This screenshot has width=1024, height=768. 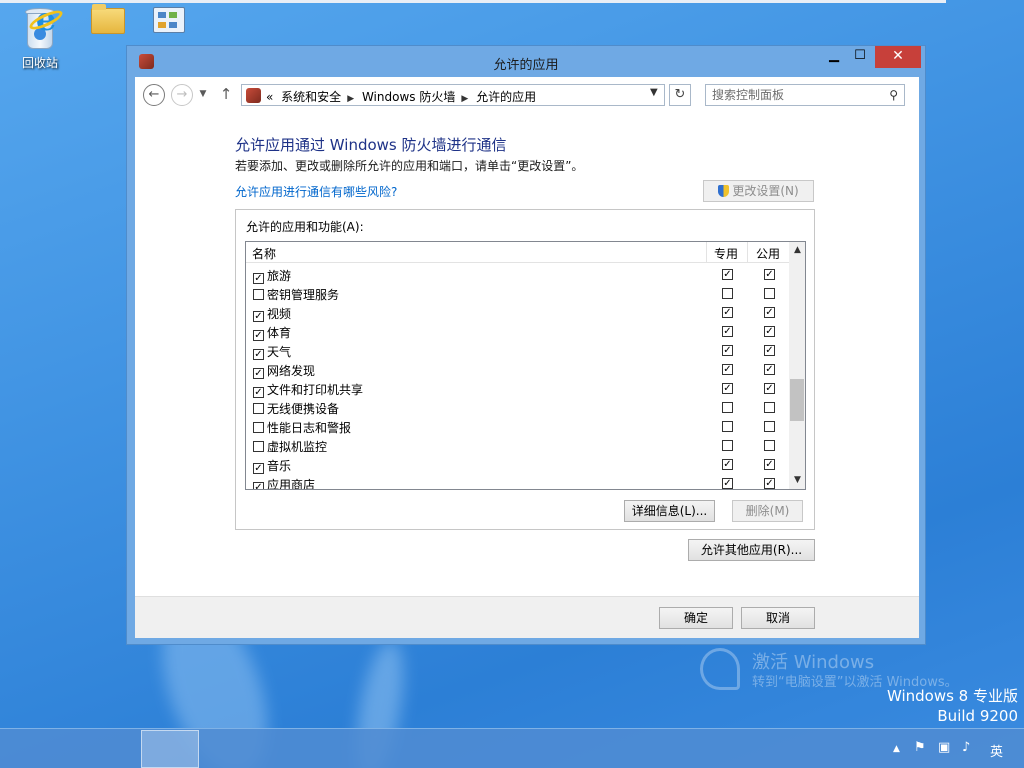 I want to click on breadcrumb-item: 系统和安全, so click(x=311, y=97).